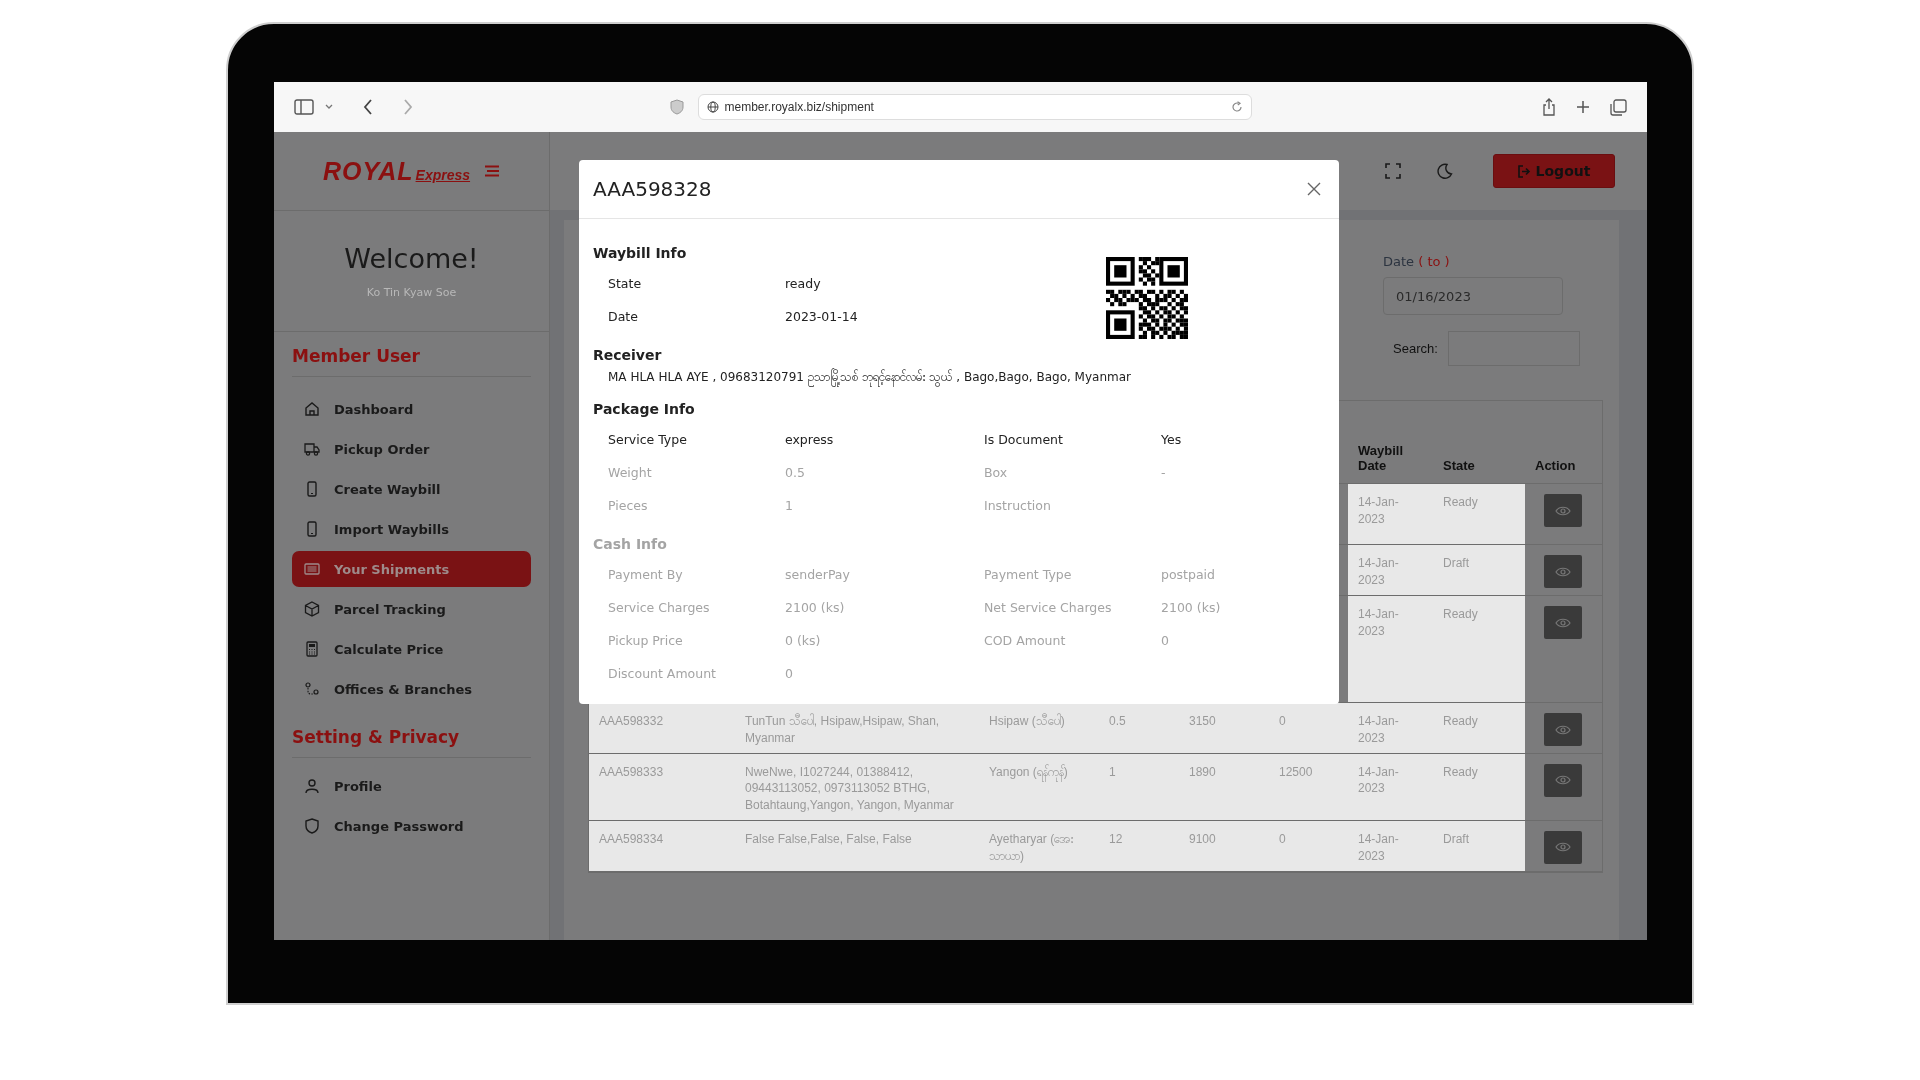 This screenshot has width=1920, height=1080. What do you see at coordinates (857, 728) in the screenshot?
I see `table-cell: TunTun သီပေါ, Hsipaw,Hsipaw, Shan, Myanmar` at bounding box center [857, 728].